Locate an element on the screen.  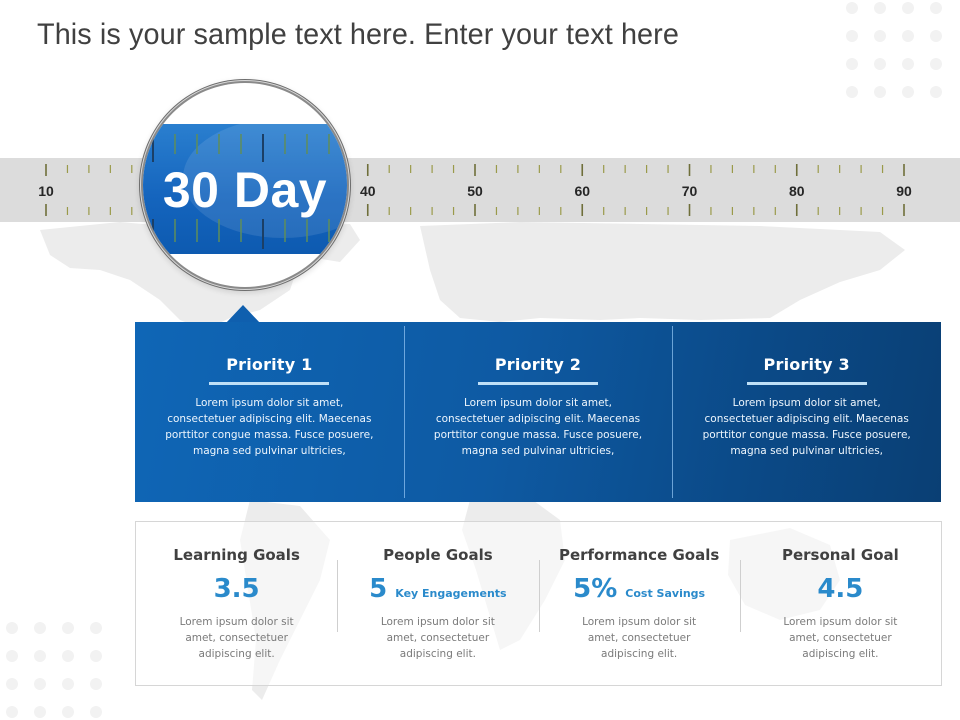
goal-title: Learning Goals is located at coordinates (236, 555).